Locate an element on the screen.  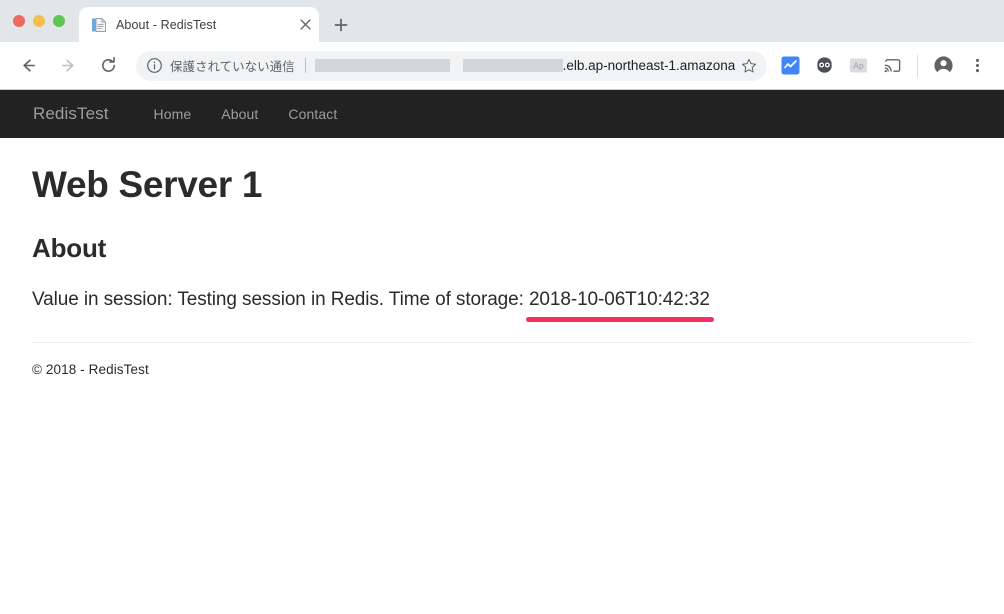
close-tab-button is located at coordinates (305, 25).